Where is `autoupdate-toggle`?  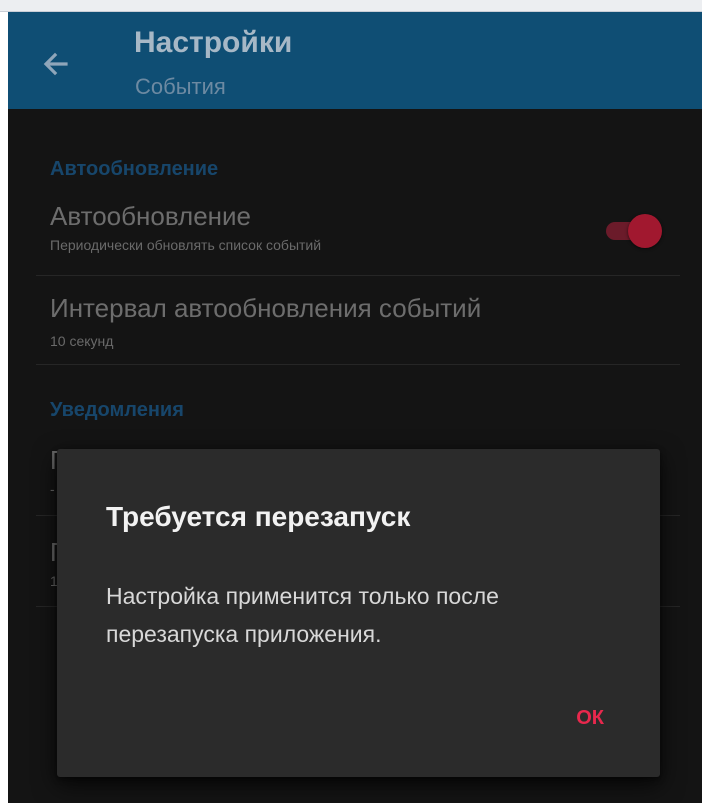
autoupdate-toggle is located at coordinates (633, 231).